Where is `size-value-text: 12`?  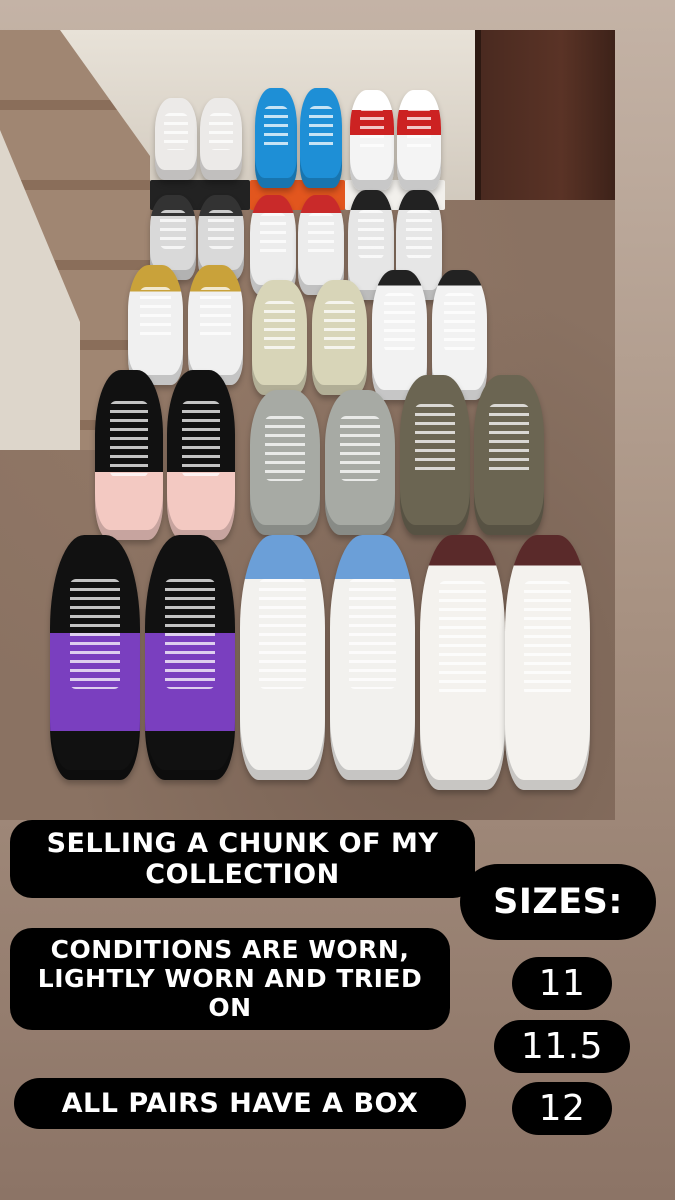 size-value-text: 12 is located at coordinates (562, 1108).